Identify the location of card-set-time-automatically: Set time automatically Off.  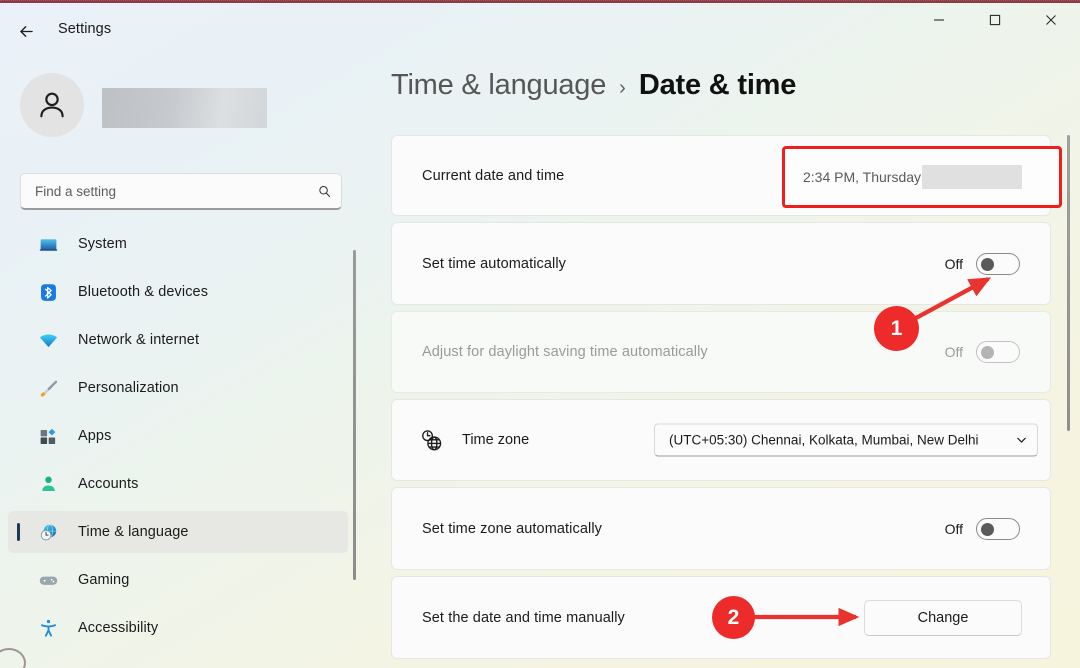
(721, 263).